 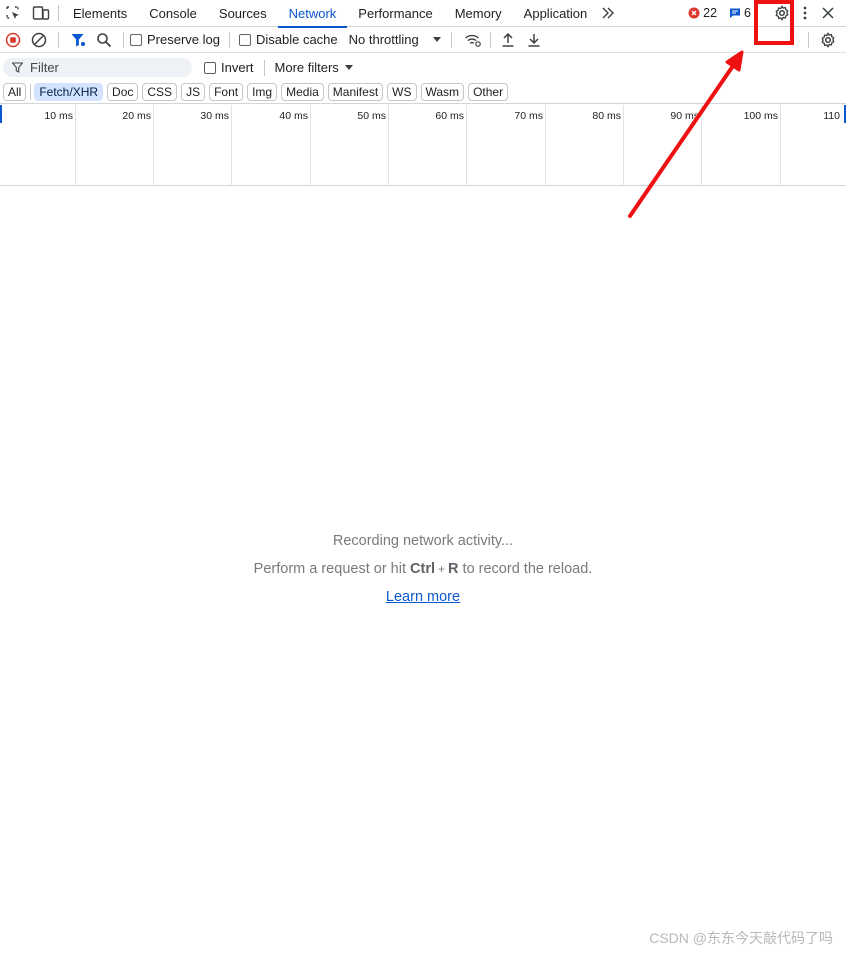 I want to click on type-chip-ws: WS, so click(x=402, y=92).